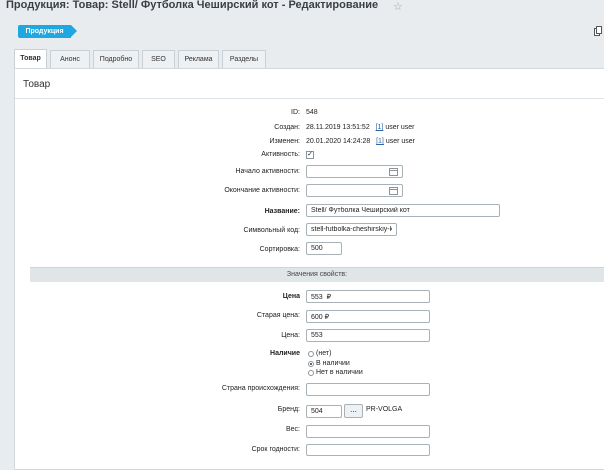 This screenshot has height=470, width=604. I want to click on active-label: Активность:, so click(280, 154).